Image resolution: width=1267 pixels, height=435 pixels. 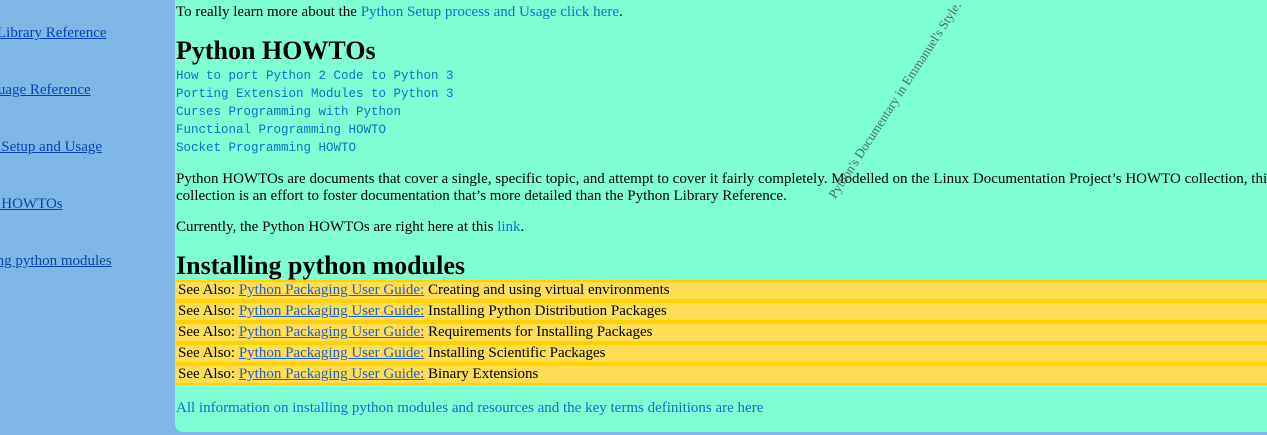 I want to click on see-also-topic: Binary Extensions, so click(x=483, y=374).